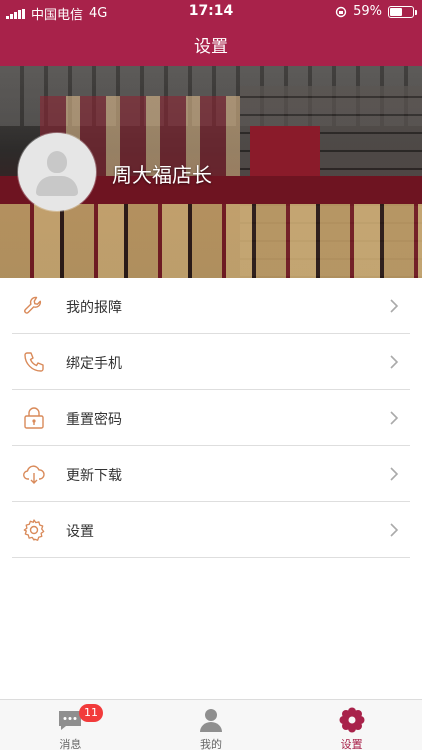  I want to click on cloud-download-icon, so click(34, 474).